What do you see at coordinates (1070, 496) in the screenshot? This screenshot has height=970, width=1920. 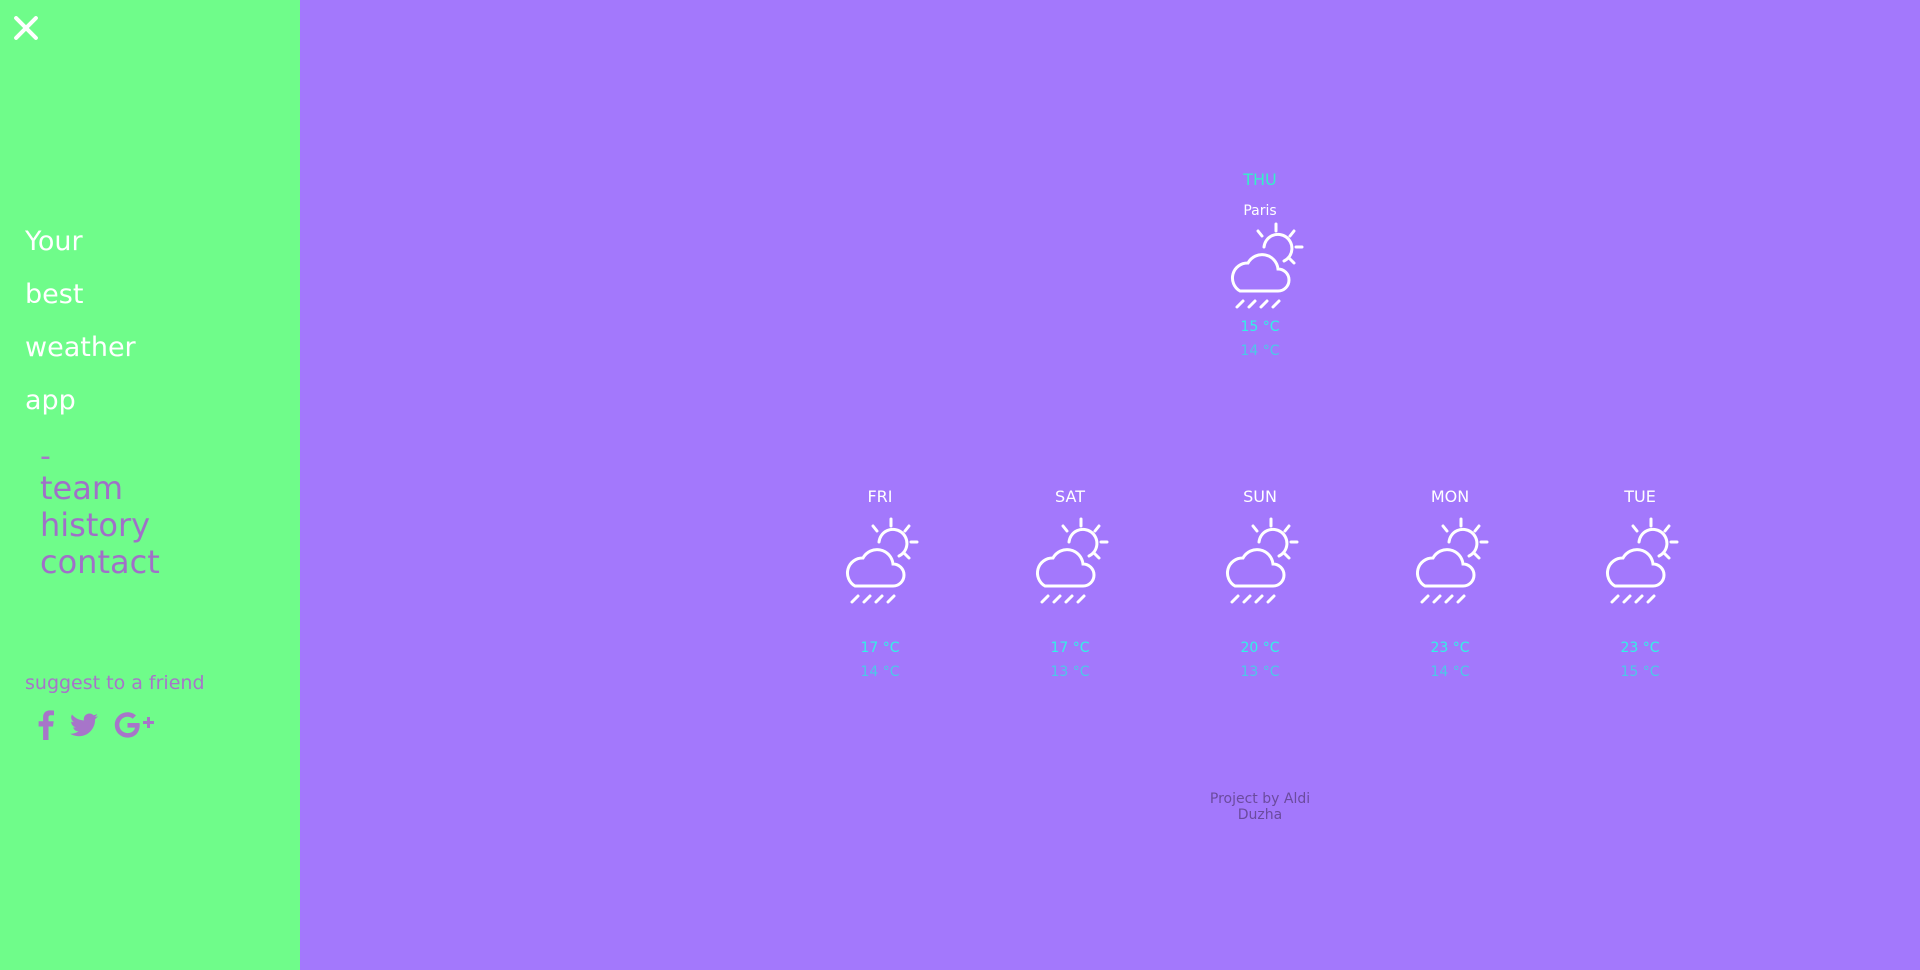 I see `forecast-day-name: SAT` at bounding box center [1070, 496].